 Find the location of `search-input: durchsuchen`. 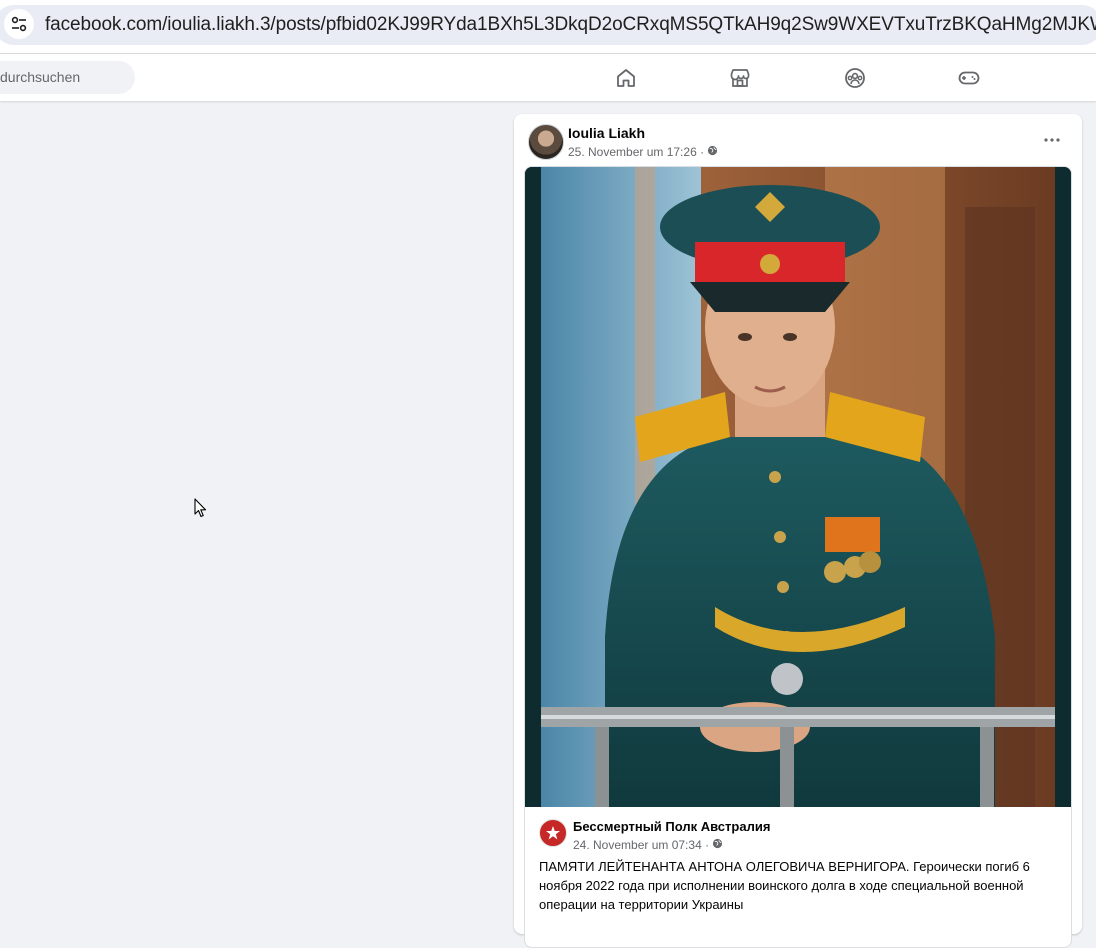

search-input: durchsuchen is located at coordinates (67, 77).